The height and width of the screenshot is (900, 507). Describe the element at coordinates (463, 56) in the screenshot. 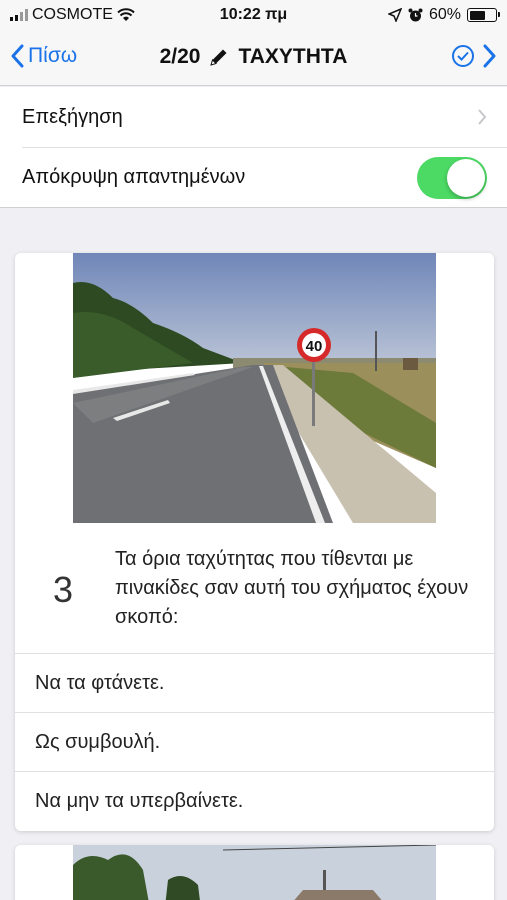

I see `check-circle-icon` at that location.